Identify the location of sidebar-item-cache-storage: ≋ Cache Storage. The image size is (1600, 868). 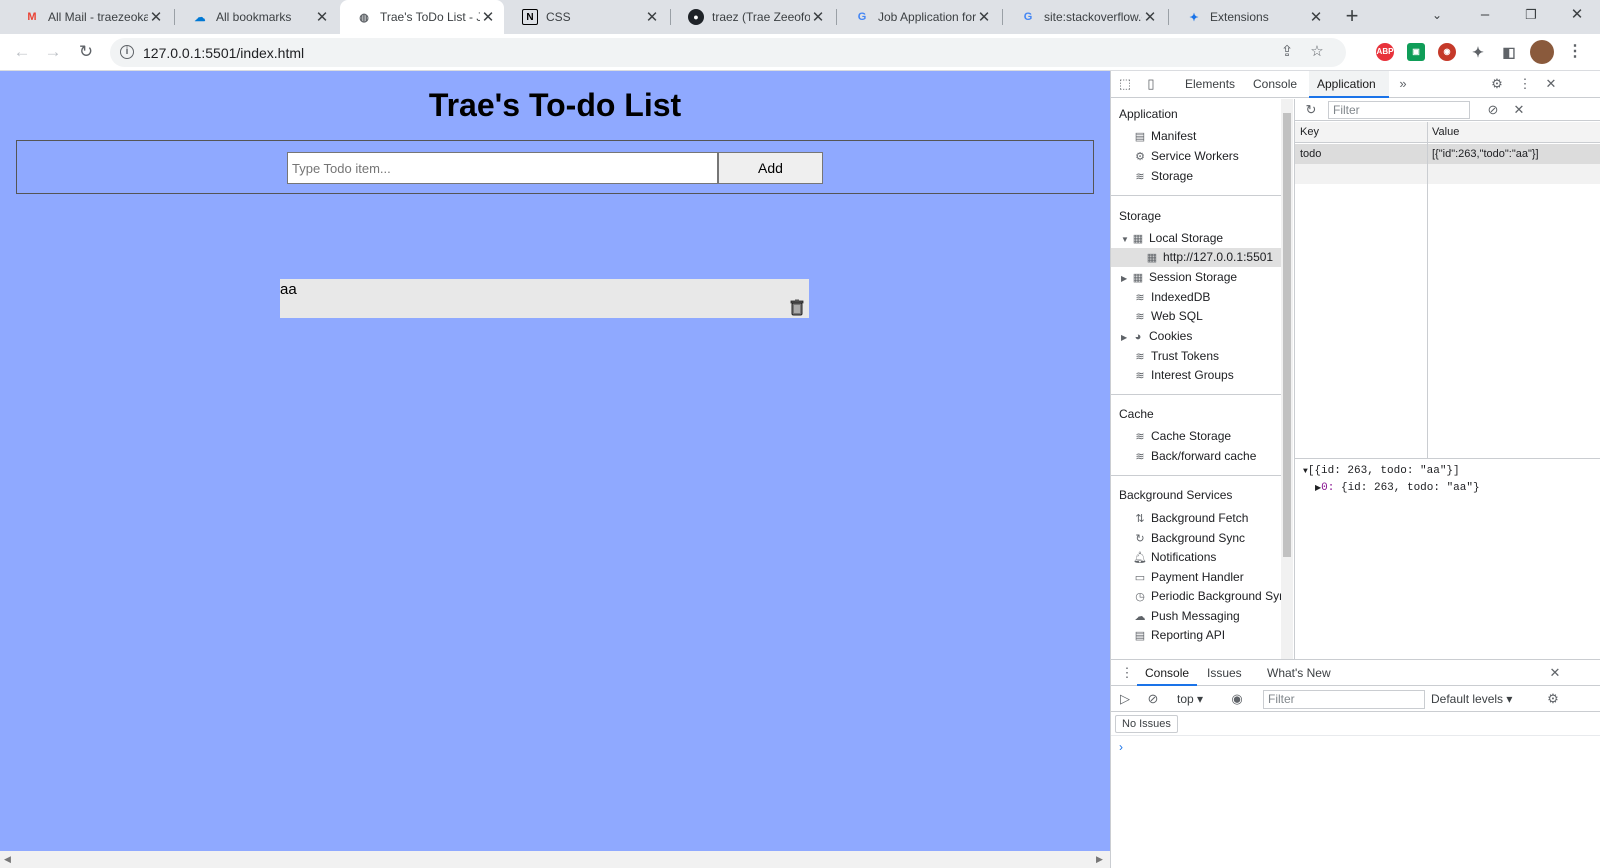
(1196, 436).